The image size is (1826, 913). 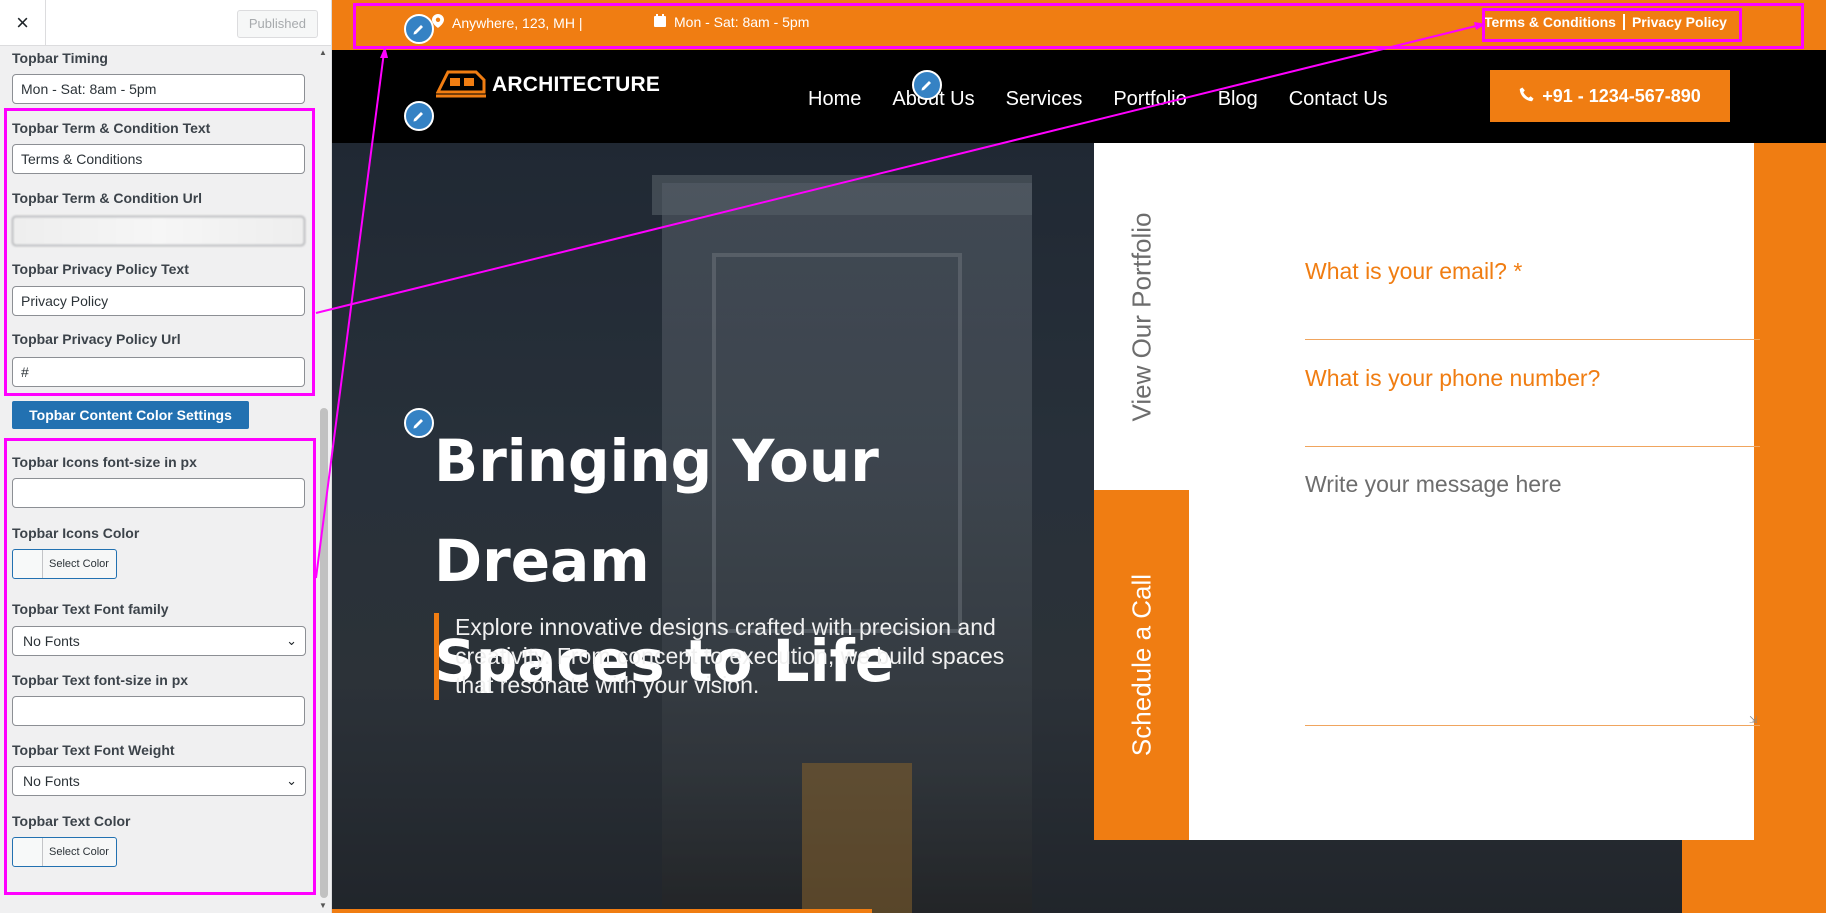 What do you see at coordinates (277, 24) in the screenshot?
I see `published-button: Published` at bounding box center [277, 24].